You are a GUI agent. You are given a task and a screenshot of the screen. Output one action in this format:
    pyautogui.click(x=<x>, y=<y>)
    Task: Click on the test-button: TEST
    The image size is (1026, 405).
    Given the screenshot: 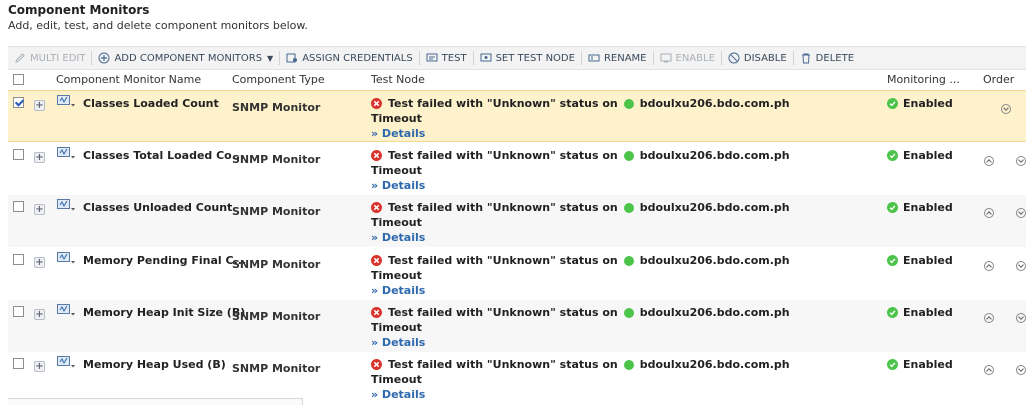 What is the action you would take?
    pyautogui.click(x=446, y=58)
    